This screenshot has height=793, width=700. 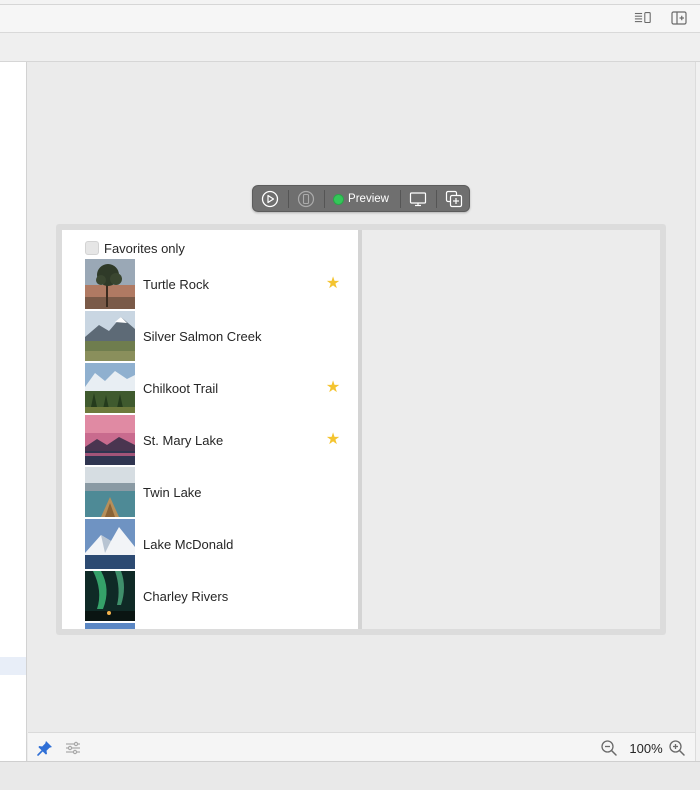 I want to click on landmark-name: St. Mary Lake, so click(x=183, y=440).